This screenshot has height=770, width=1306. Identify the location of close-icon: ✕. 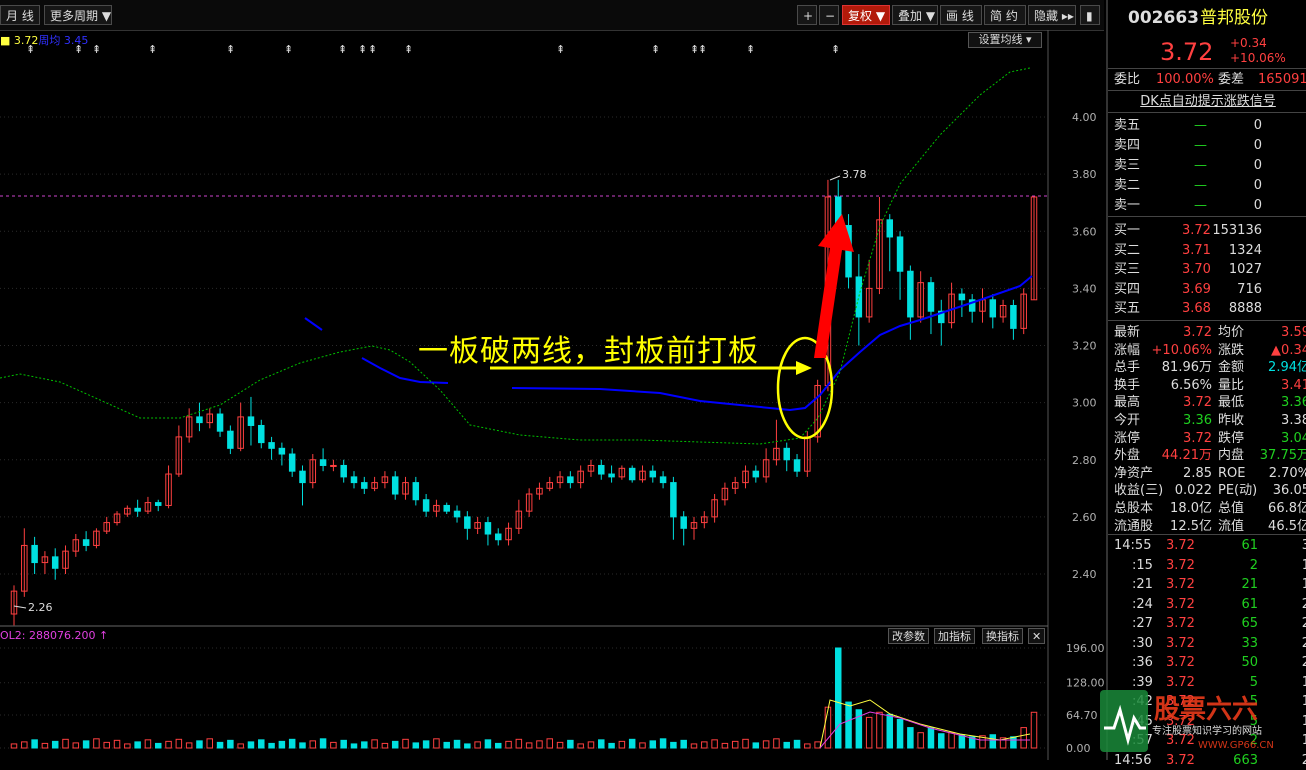
(1037, 636).